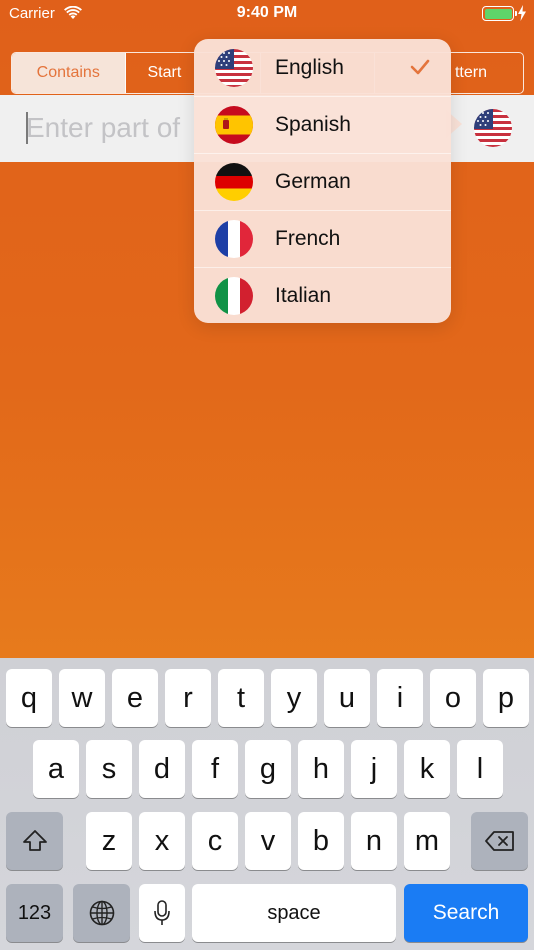 The image size is (534, 950). Describe the element at coordinates (374, 841) in the screenshot. I see `key-n: n` at that location.